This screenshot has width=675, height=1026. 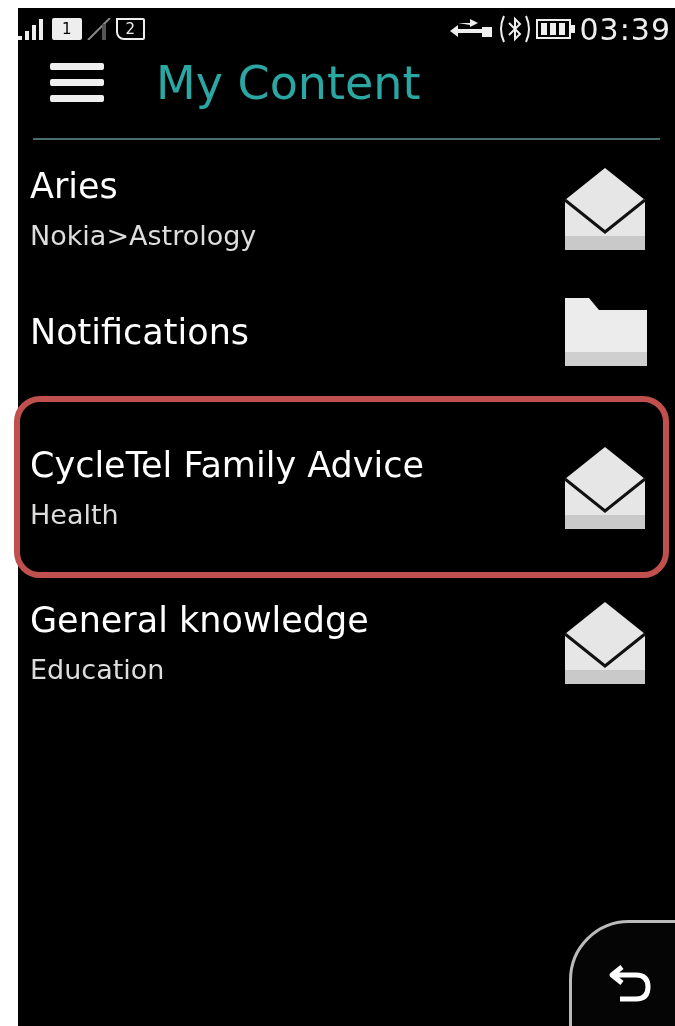 I want to click on item-category: Nokia>Astrology, so click(x=144, y=235).